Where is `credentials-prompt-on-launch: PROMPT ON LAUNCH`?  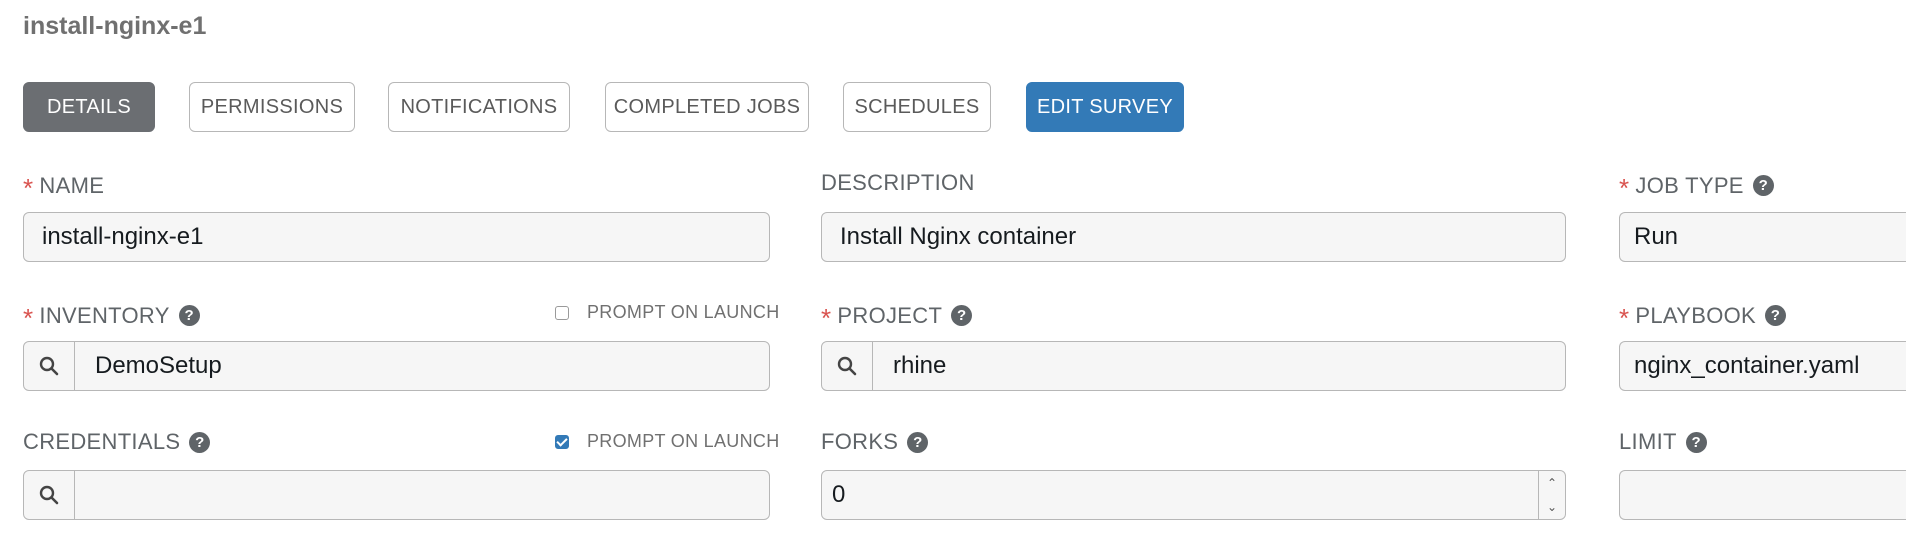 credentials-prompt-on-launch: PROMPT ON LAUNCH is located at coordinates (667, 441).